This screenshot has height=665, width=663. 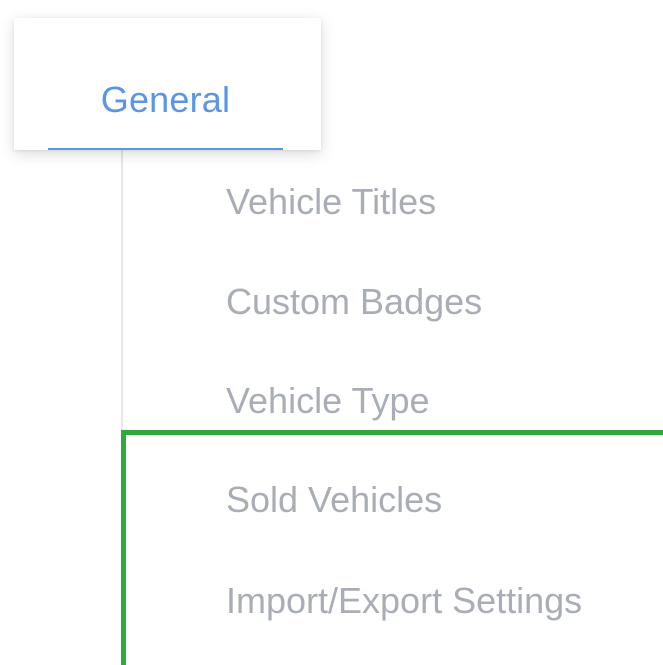 What do you see at coordinates (354, 302) in the screenshot?
I see `submenu-item-custom-badges: Custom Badges` at bounding box center [354, 302].